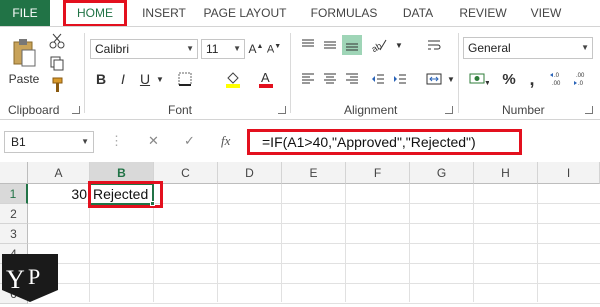 The width and height of the screenshot is (600, 307). Describe the element at coordinates (378, 173) in the screenshot. I see `column-header-f: F` at that location.